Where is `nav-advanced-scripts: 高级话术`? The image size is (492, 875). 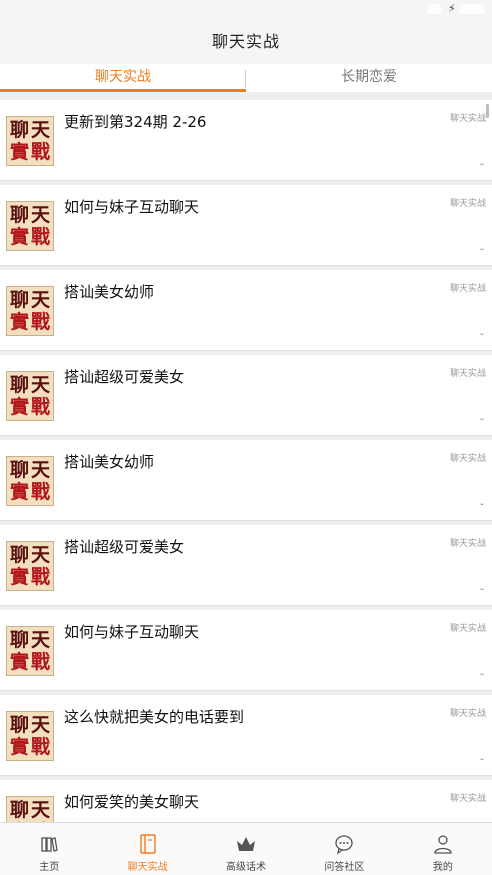 nav-advanced-scripts: 高级话术 is located at coordinates (246, 849).